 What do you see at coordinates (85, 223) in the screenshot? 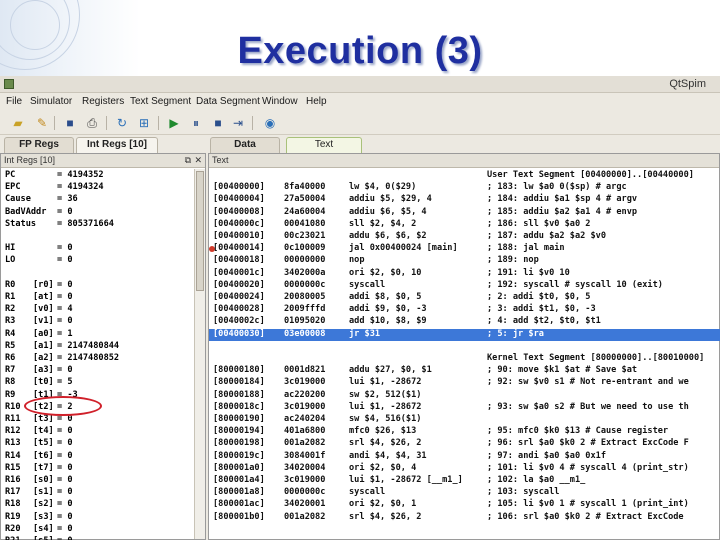
I see `register-value: = 805371664` at bounding box center [85, 223].